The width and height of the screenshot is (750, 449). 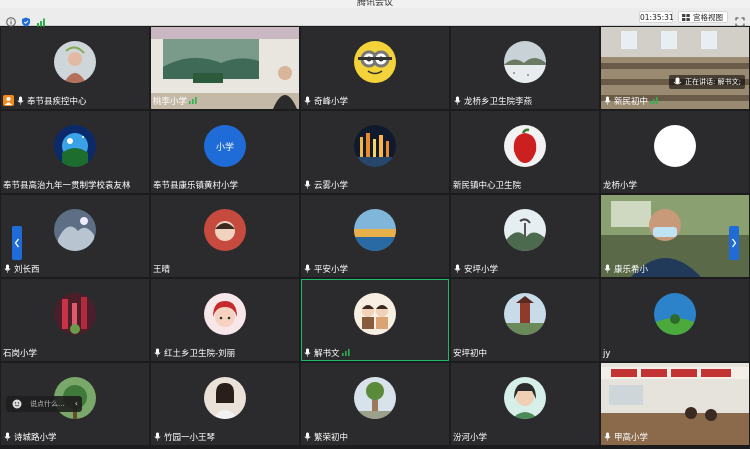 What do you see at coordinates (656, 17) in the screenshot?
I see `meeting-timer: 01:35:31` at bounding box center [656, 17].